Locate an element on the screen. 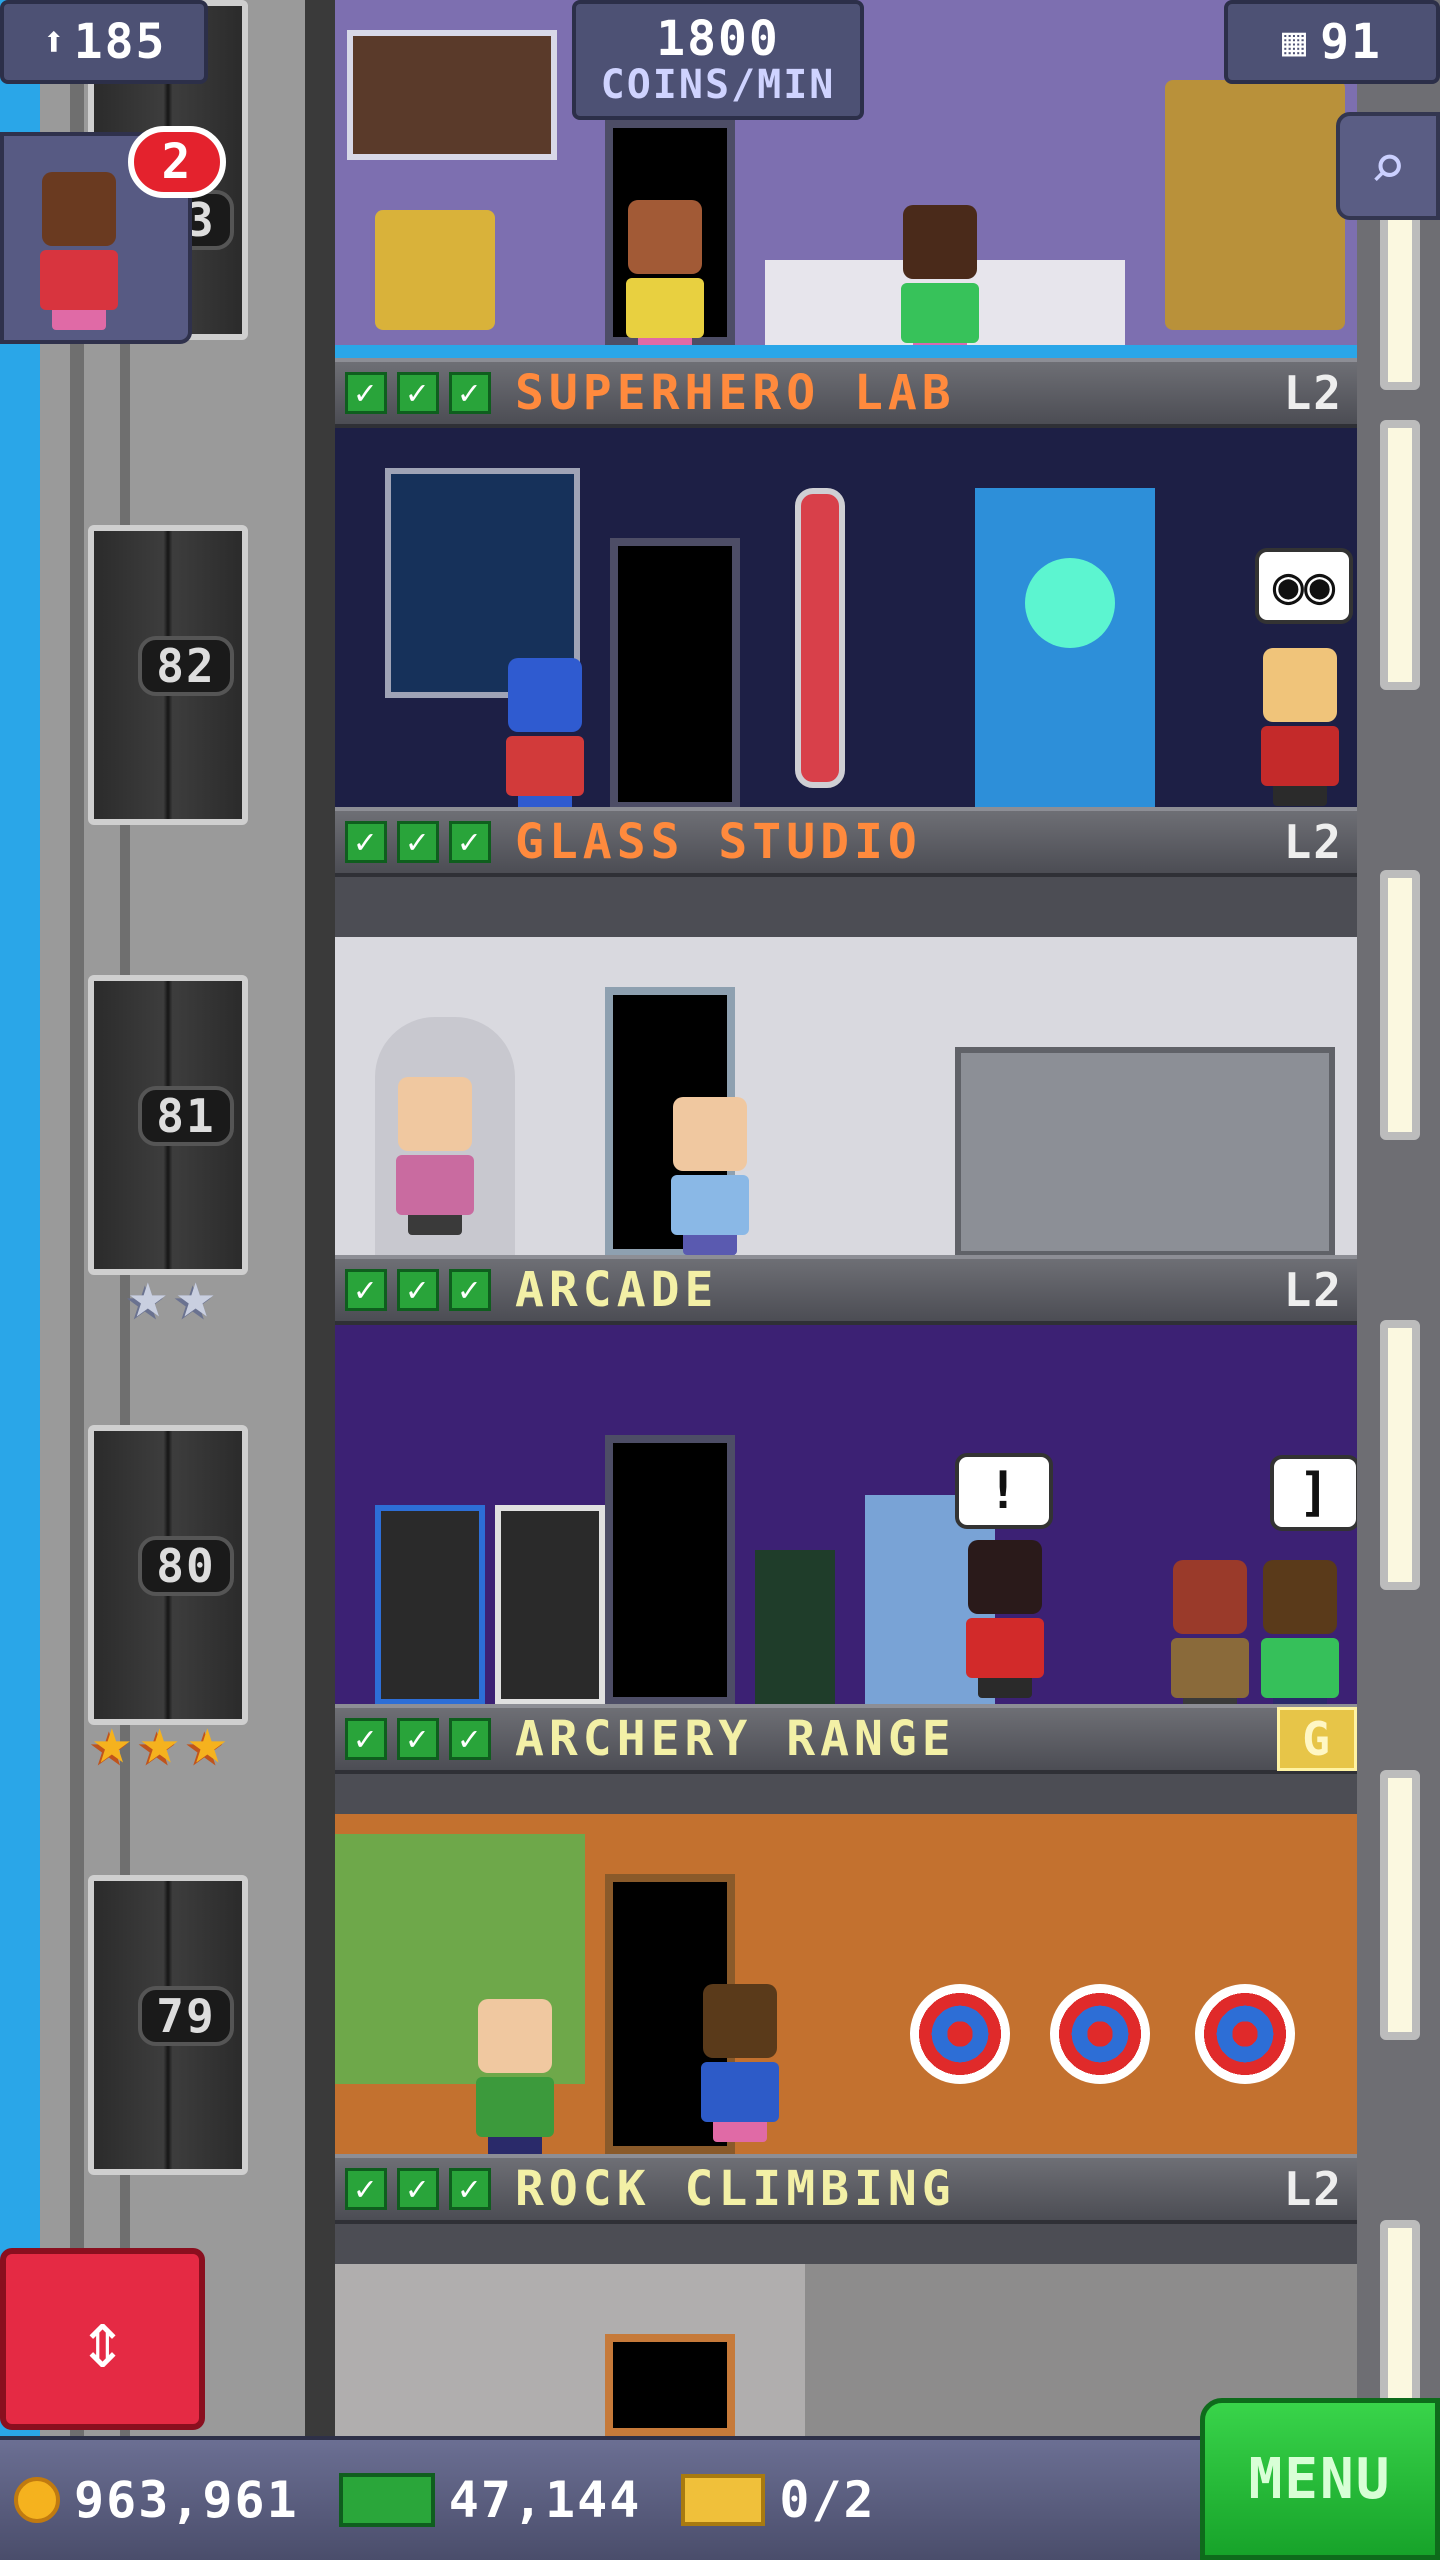 Image resolution: width=1440 pixels, height=2560 pixels. floors-value: 91 is located at coordinates (1351, 42).